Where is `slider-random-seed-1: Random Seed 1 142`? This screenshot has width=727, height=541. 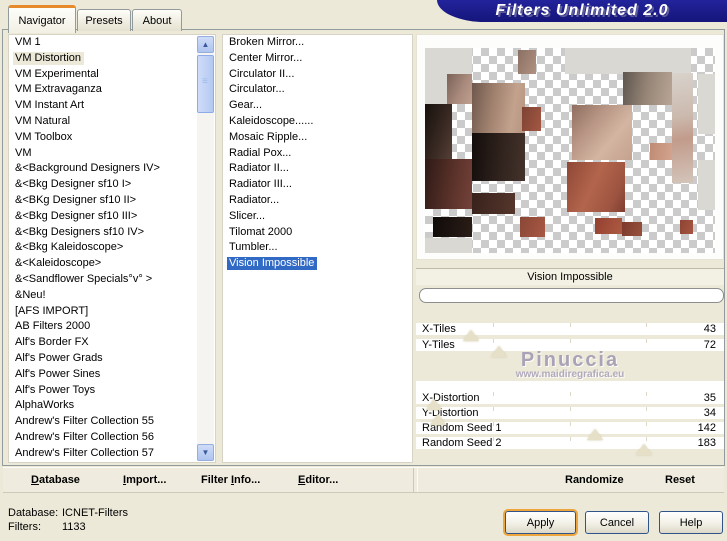
slider-random-seed-1: Random Seed 1 142 is located at coordinates (570, 431).